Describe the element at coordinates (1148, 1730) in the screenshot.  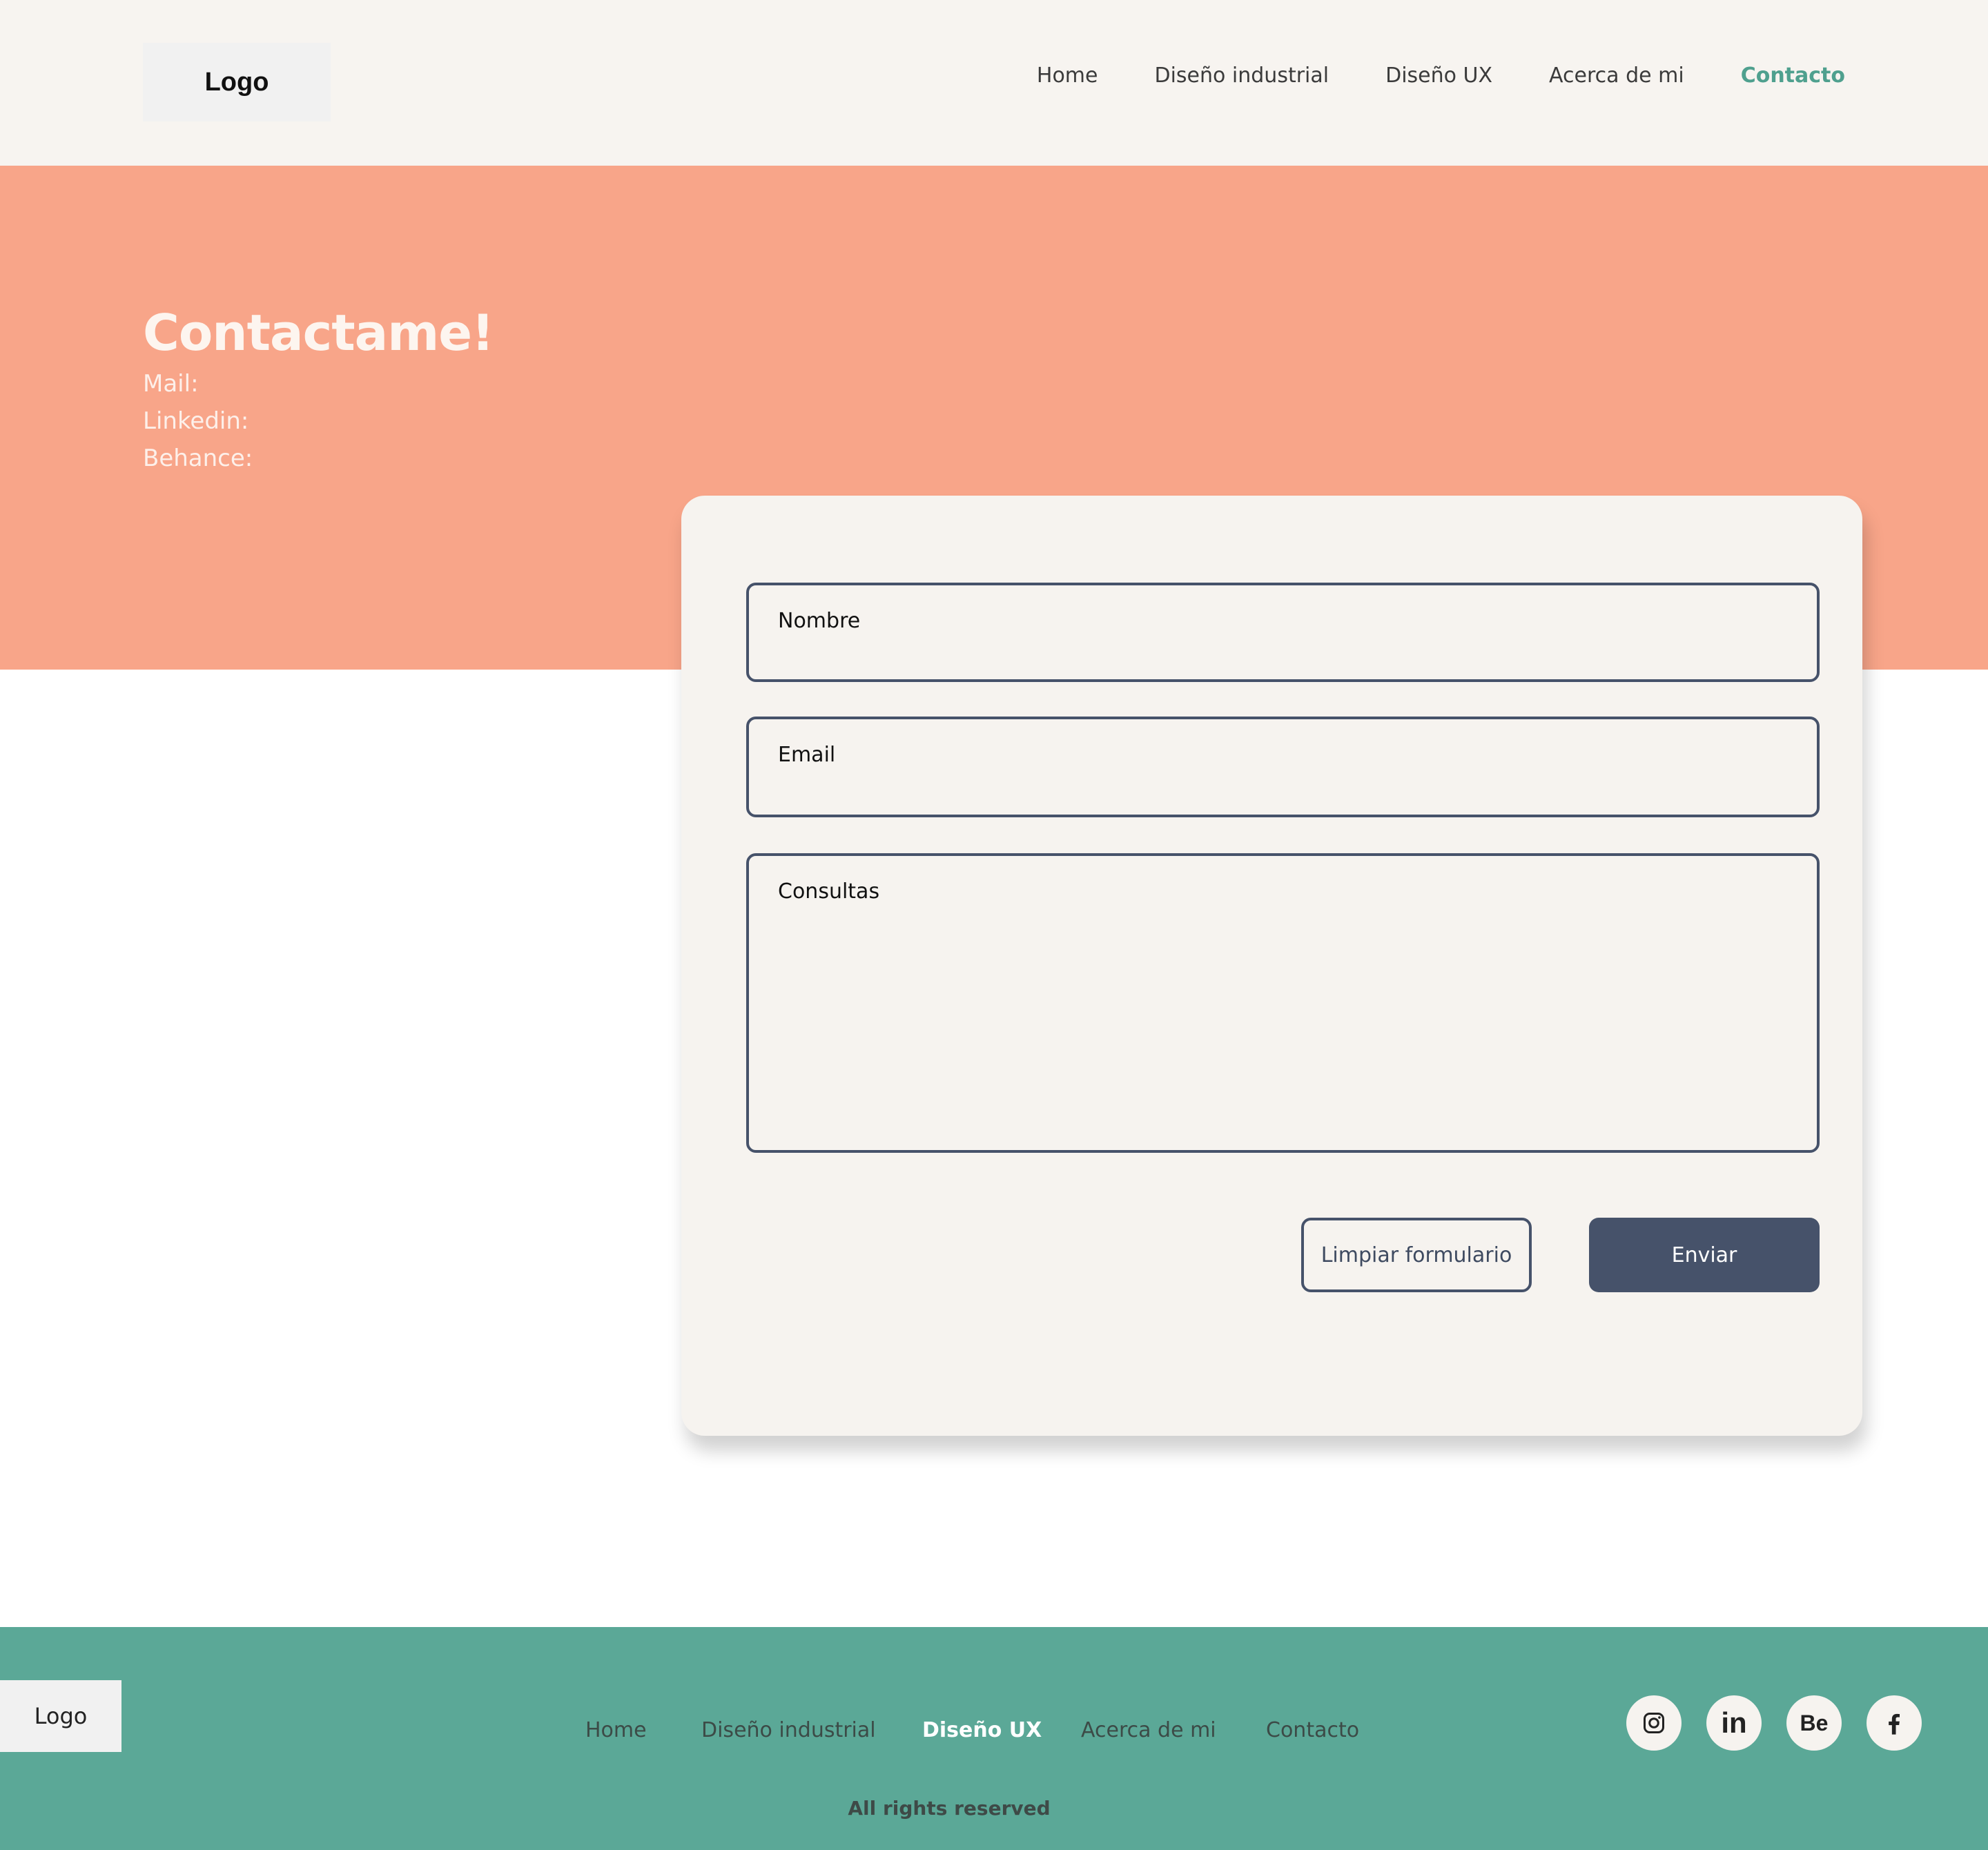
I see `footer-nav-acerca-link: Acerca de mi` at that location.